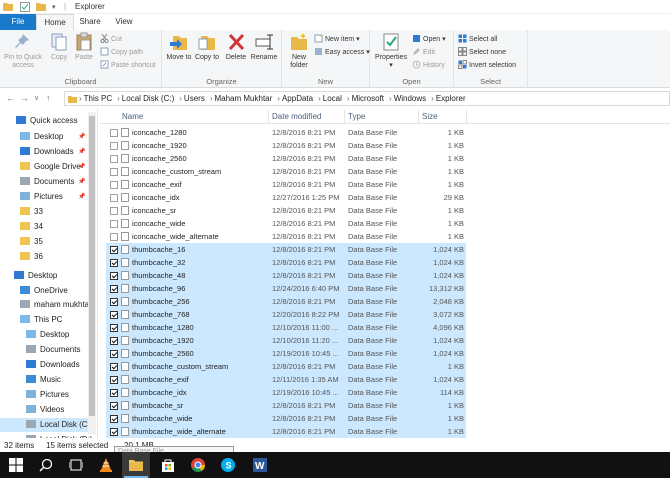  I want to click on breadcrumb-item: Microsoft, so click(368, 98).